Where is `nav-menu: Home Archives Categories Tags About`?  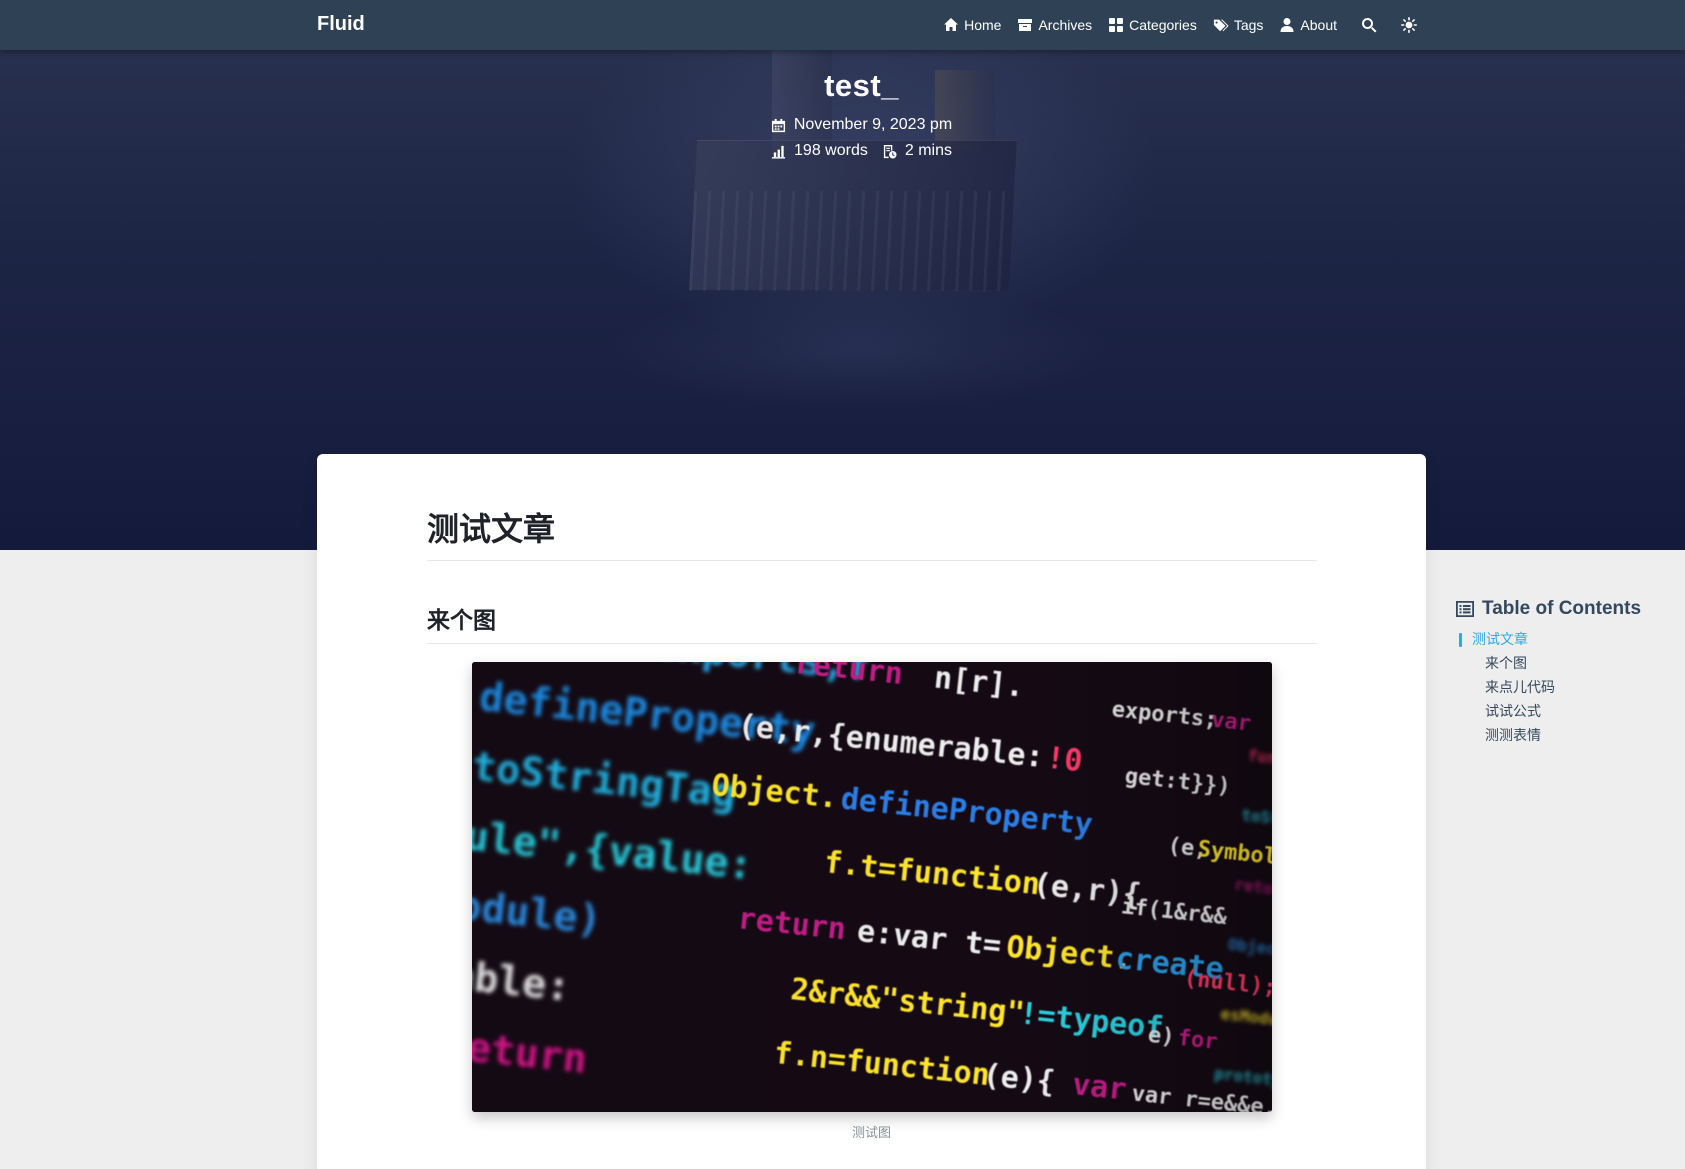
nav-menu: Home Archives Categories Tags About is located at coordinates (1180, 25).